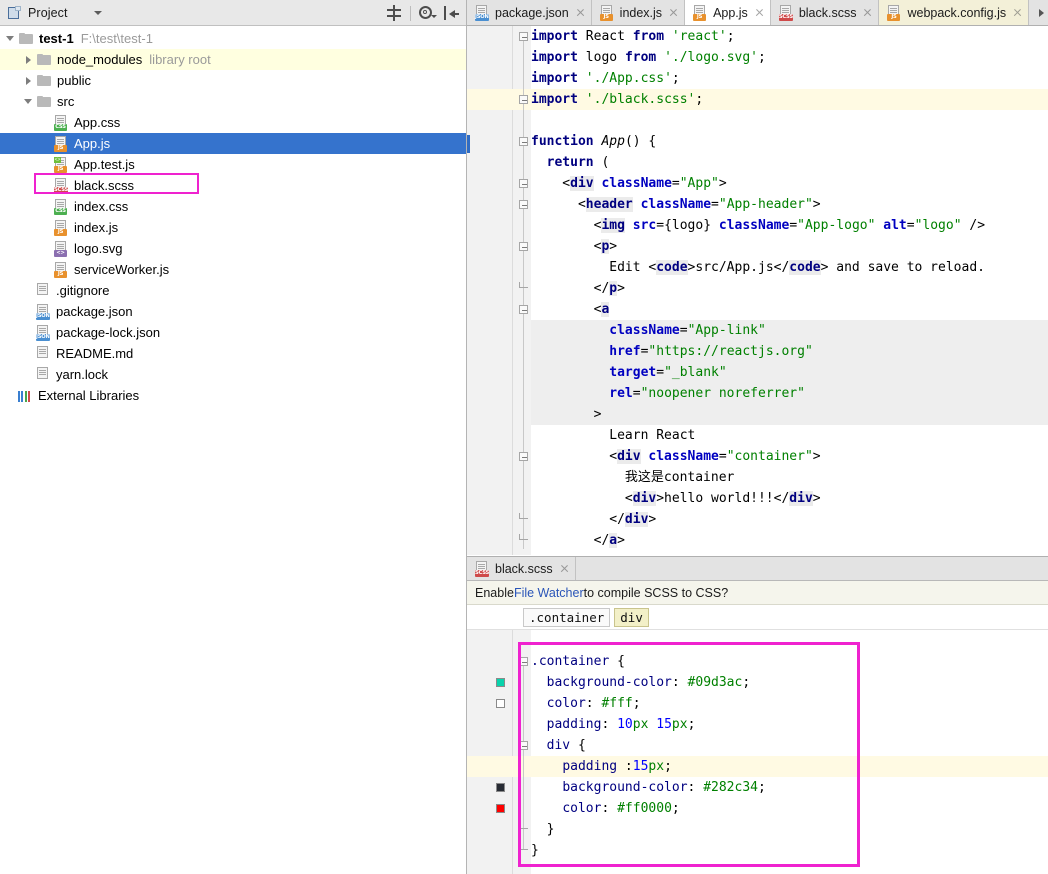 Image resolution: width=1048 pixels, height=874 pixels. Describe the element at coordinates (825, 12) in the screenshot. I see `tab-black-scss: SCSS black.scss` at that location.